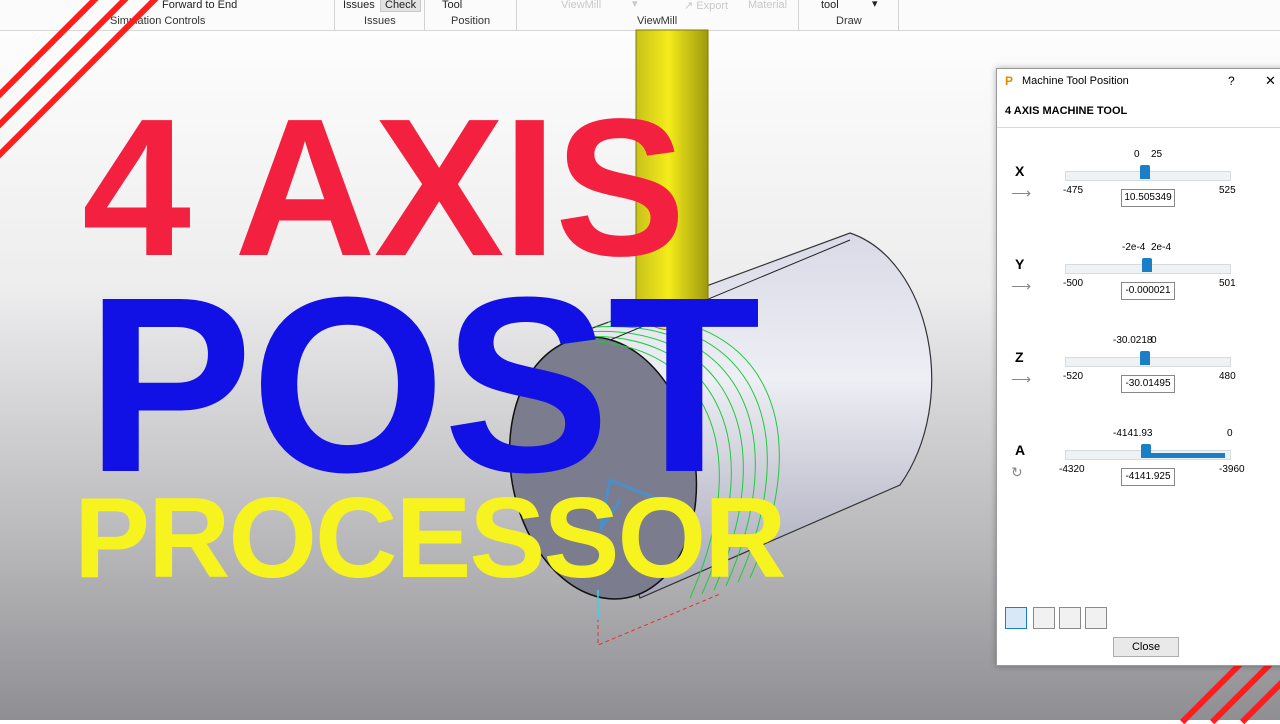 The height and width of the screenshot is (724, 1280). What do you see at coordinates (1270, 81) in the screenshot?
I see `close-icon: ✕` at bounding box center [1270, 81].